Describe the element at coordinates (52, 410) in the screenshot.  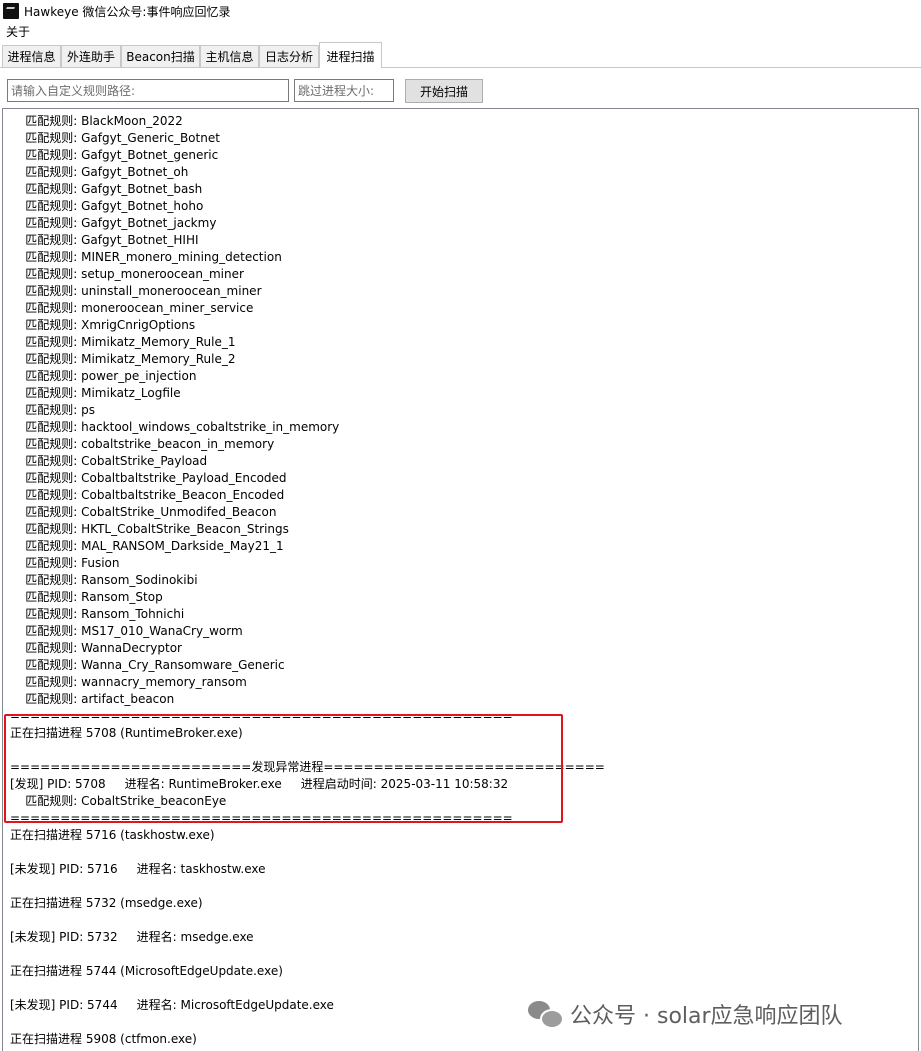
I see `output-line: 匹配规则: ps` at that location.